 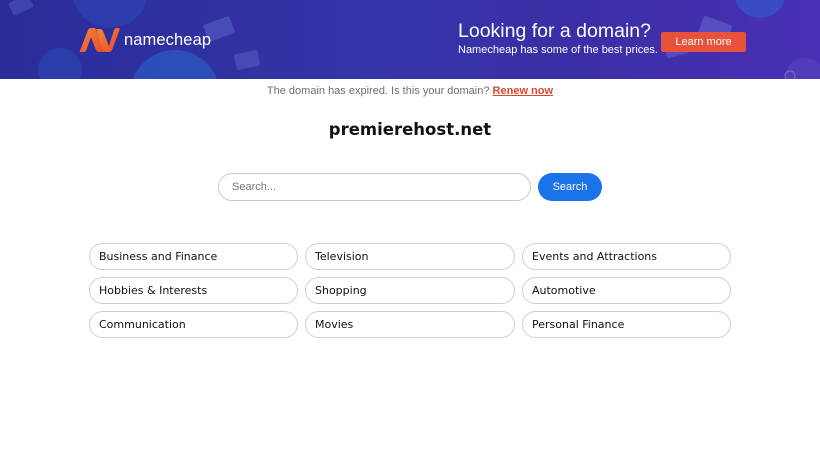 What do you see at coordinates (570, 187) in the screenshot?
I see `search-button: Search` at bounding box center [570, 187].